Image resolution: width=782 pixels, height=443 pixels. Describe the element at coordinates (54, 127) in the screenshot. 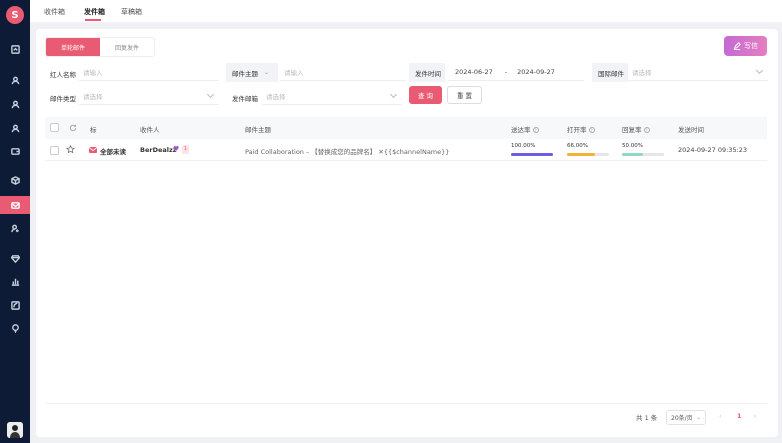

I see `select-all-checkbox` at that location.